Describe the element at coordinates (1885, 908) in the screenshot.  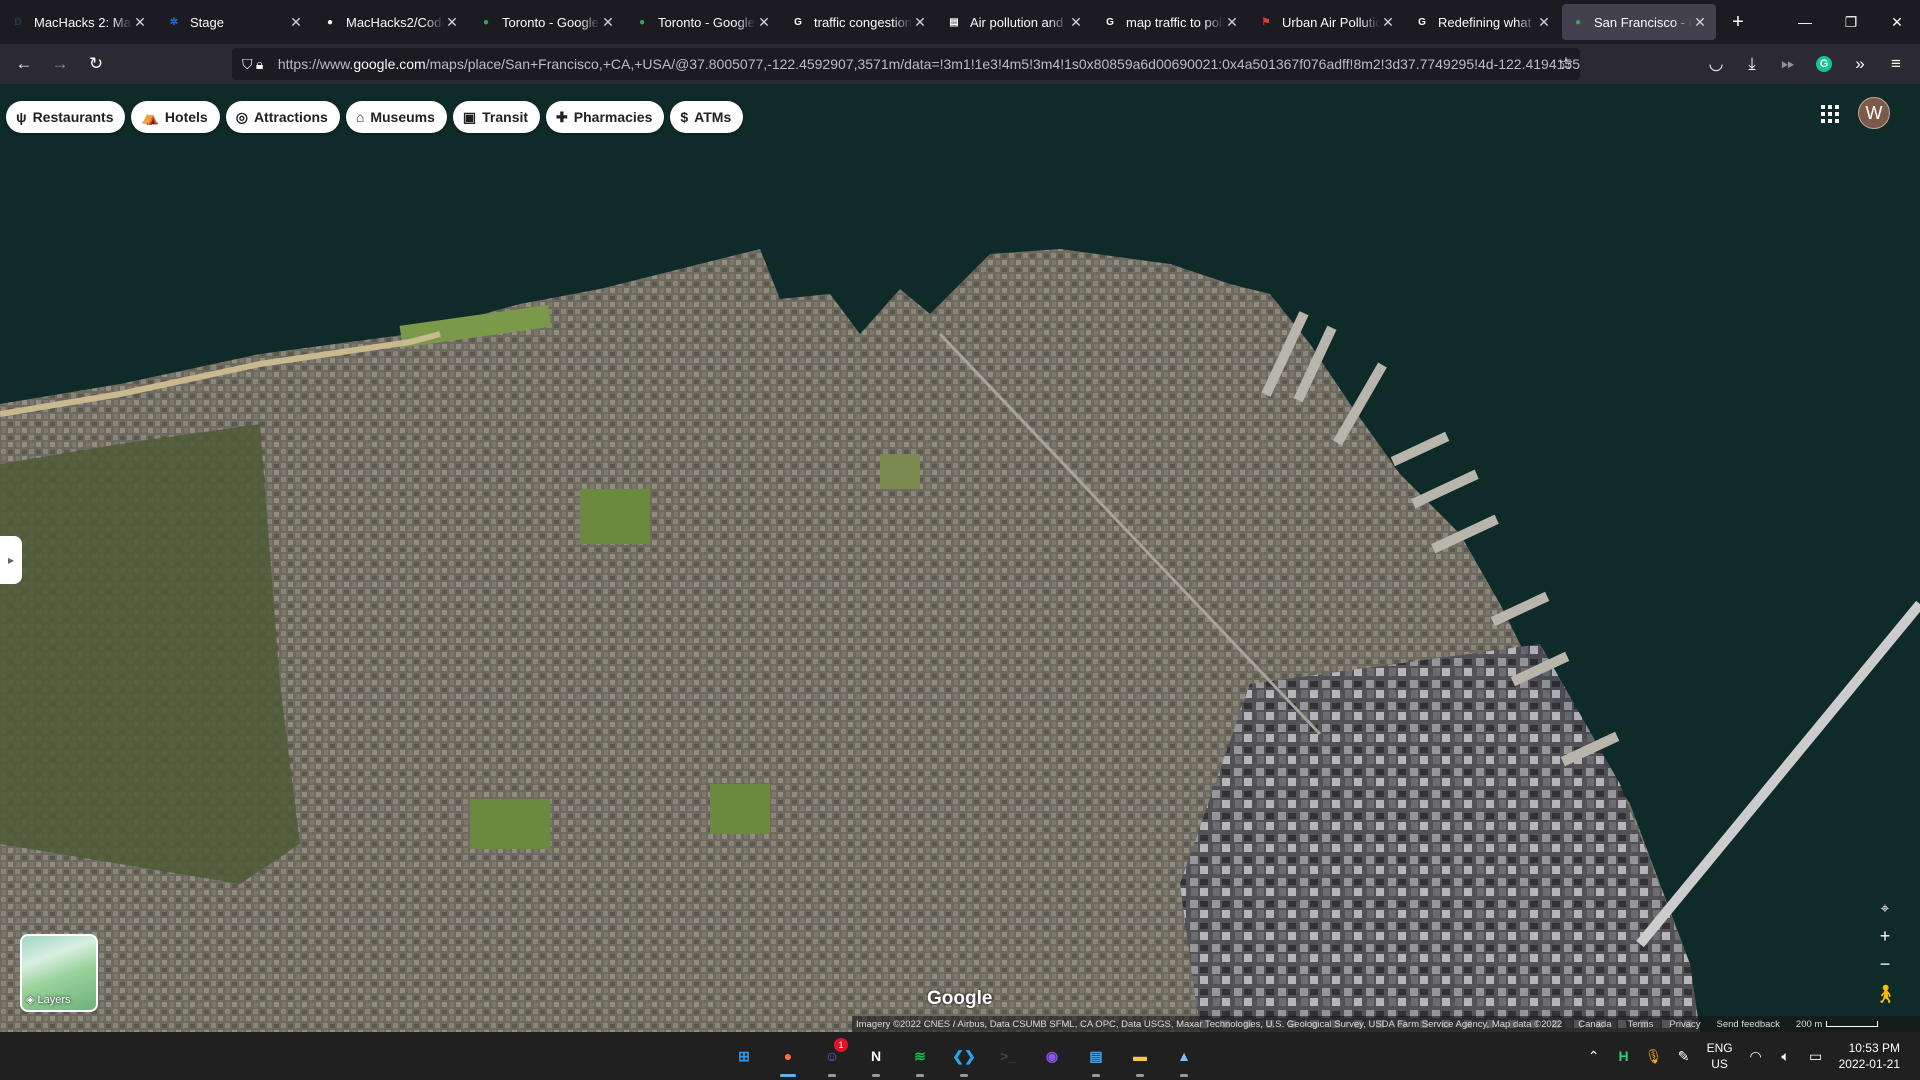
I see `my-location-icon: ⌖` at that location.